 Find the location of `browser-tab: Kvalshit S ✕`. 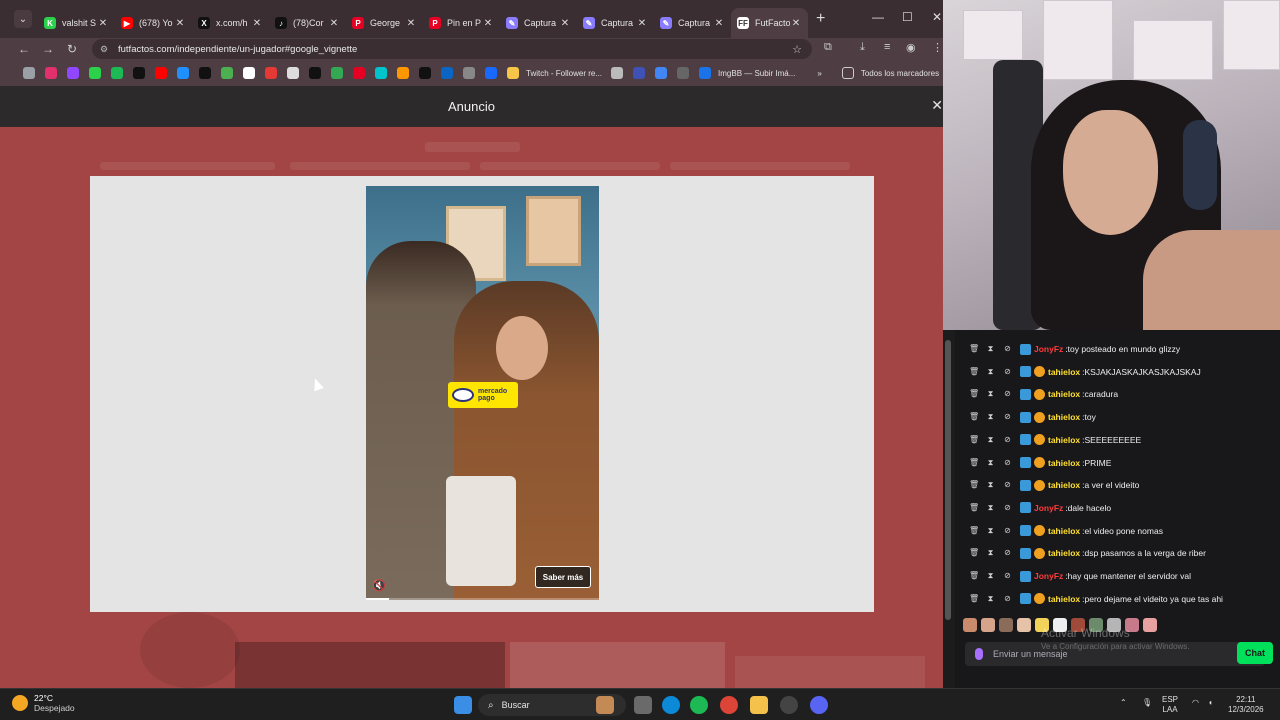

browser-tab: Kvalshit S ✕ is located at coordinates (76, 23).